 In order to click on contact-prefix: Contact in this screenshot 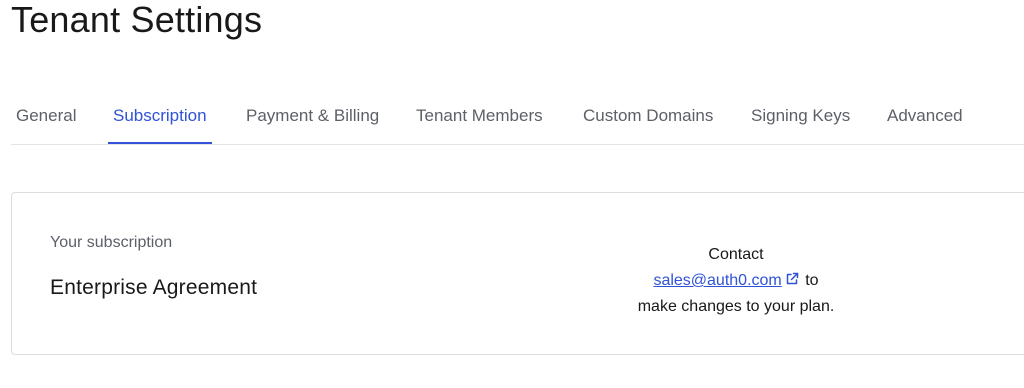, I will do `click(736, 254)`.